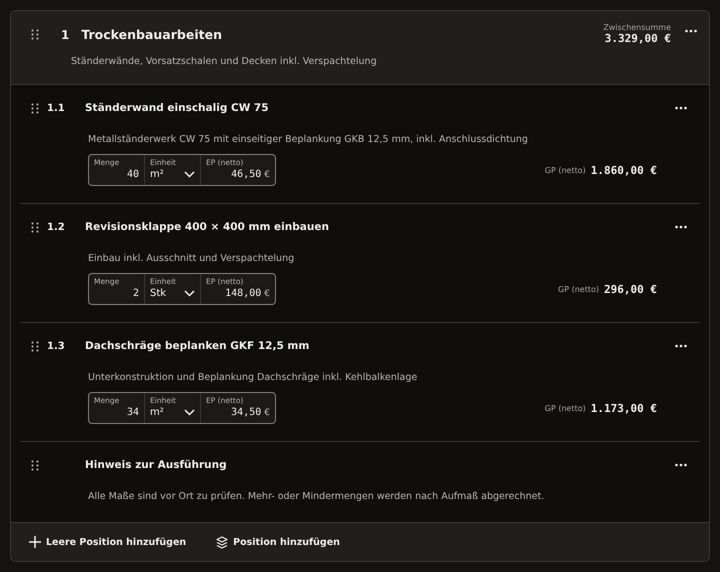 The image size is (720, 572). I want to click on position-description: Einbau inkl. Ausschnitt und Verspachtelung, so click(192, 258).